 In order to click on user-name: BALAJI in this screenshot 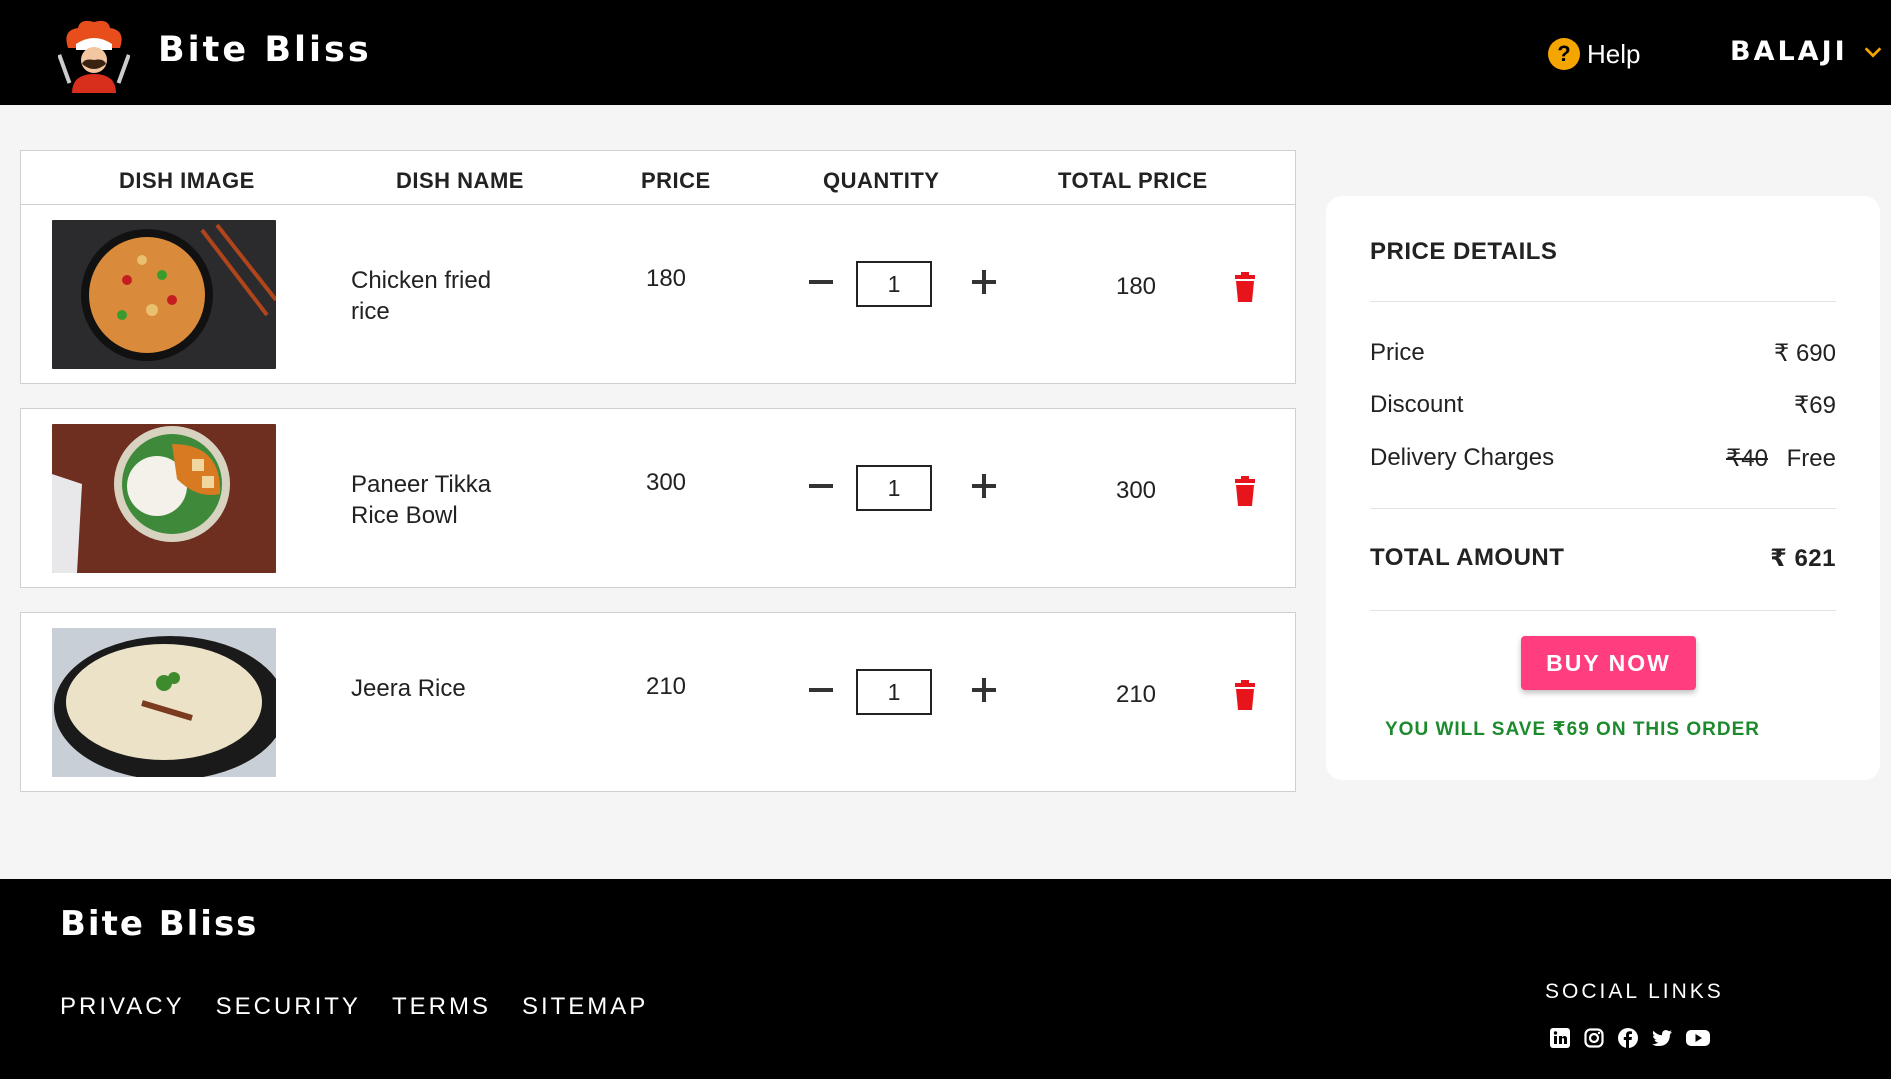, I will do `click(1789, 51)`.